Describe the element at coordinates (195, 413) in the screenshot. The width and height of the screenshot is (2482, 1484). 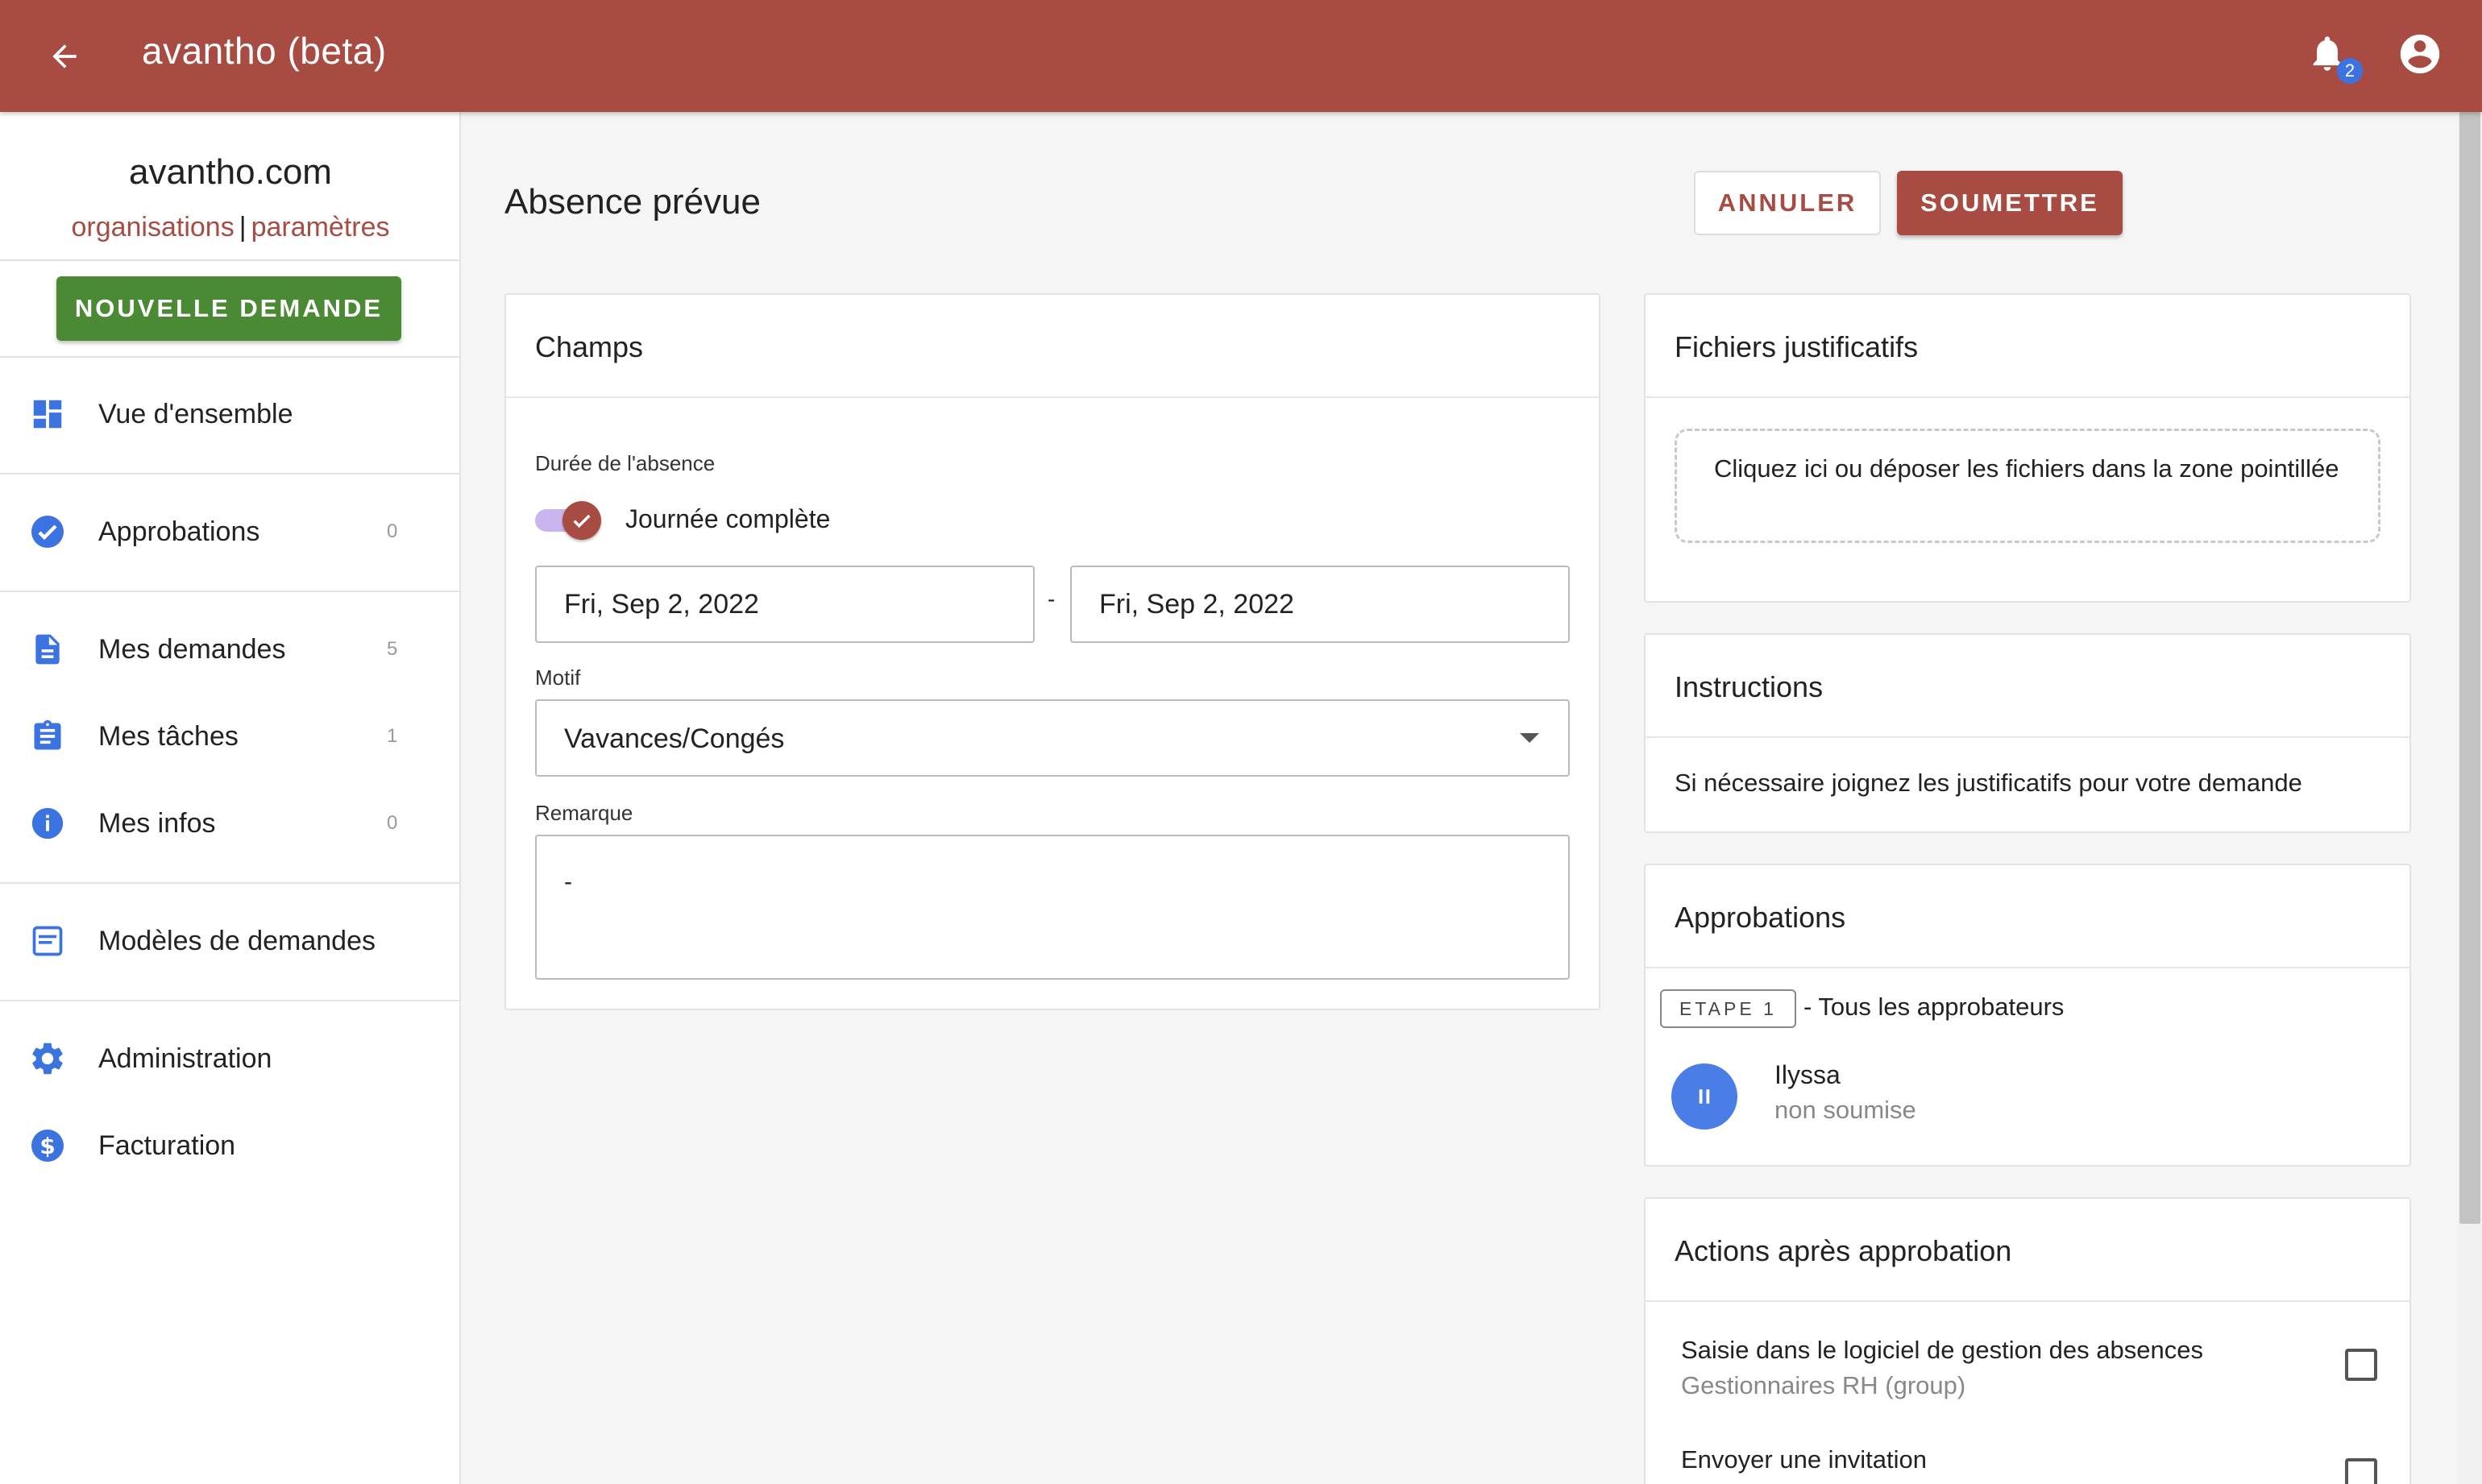
I see `sidebar-item-label: Vue d'ensemble` at that location.